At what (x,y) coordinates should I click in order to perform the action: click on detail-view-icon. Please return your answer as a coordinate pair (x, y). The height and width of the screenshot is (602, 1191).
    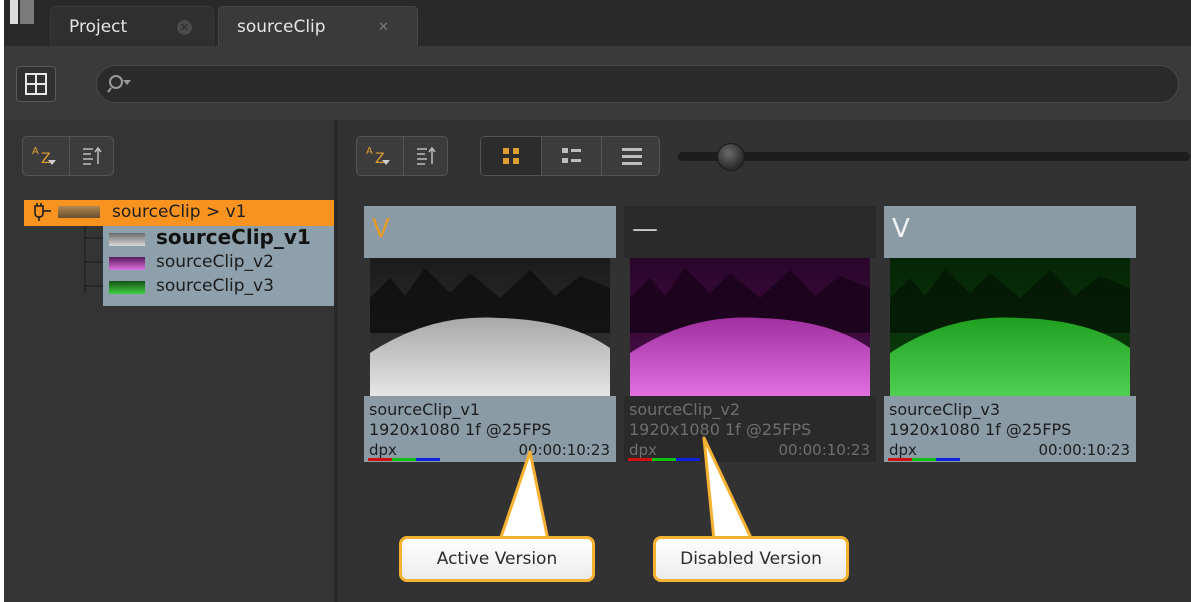
    Looking at the image, I should click on (571, 155).